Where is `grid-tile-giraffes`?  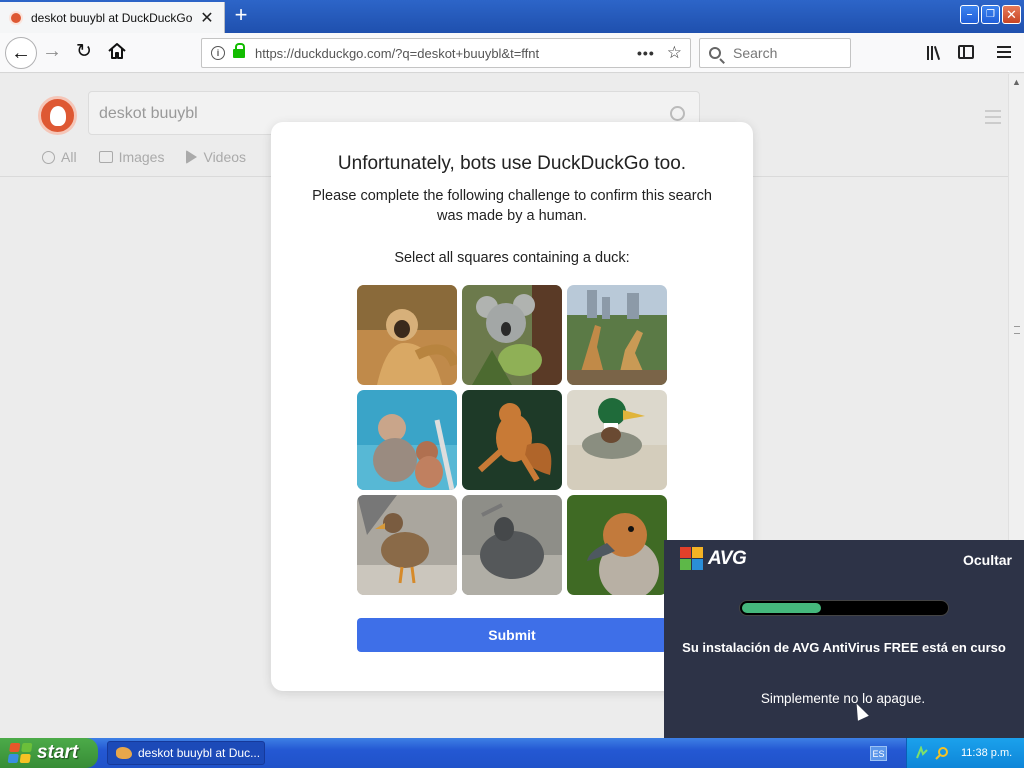
grid-tile-giraffes is located at coordinates (617, 335).